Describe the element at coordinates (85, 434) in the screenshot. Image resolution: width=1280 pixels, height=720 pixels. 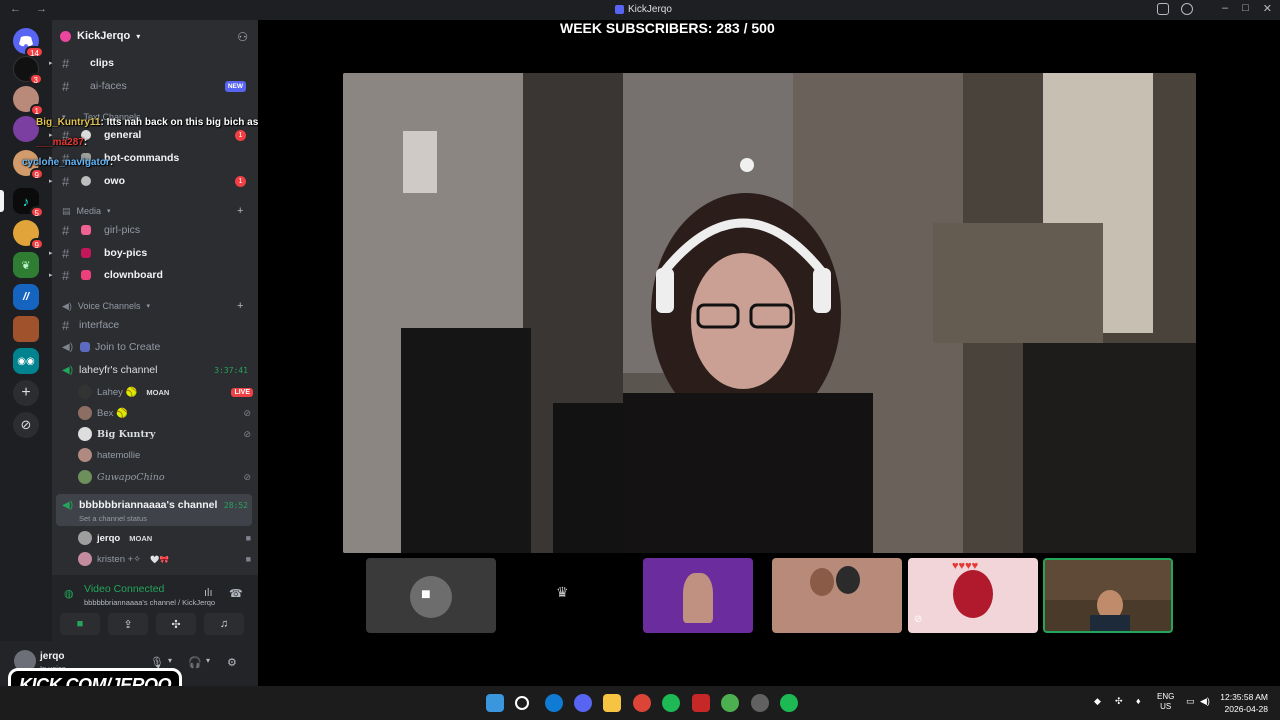
I see `avatar` at that location.